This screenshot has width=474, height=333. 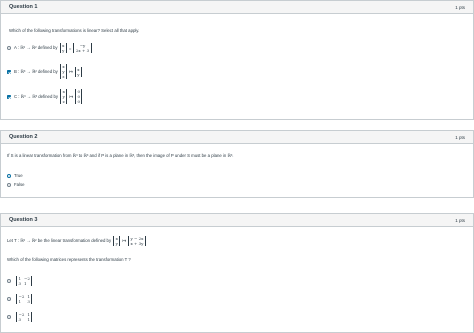 I want to click on q2-option-true: True, so click(x=15, y=175).